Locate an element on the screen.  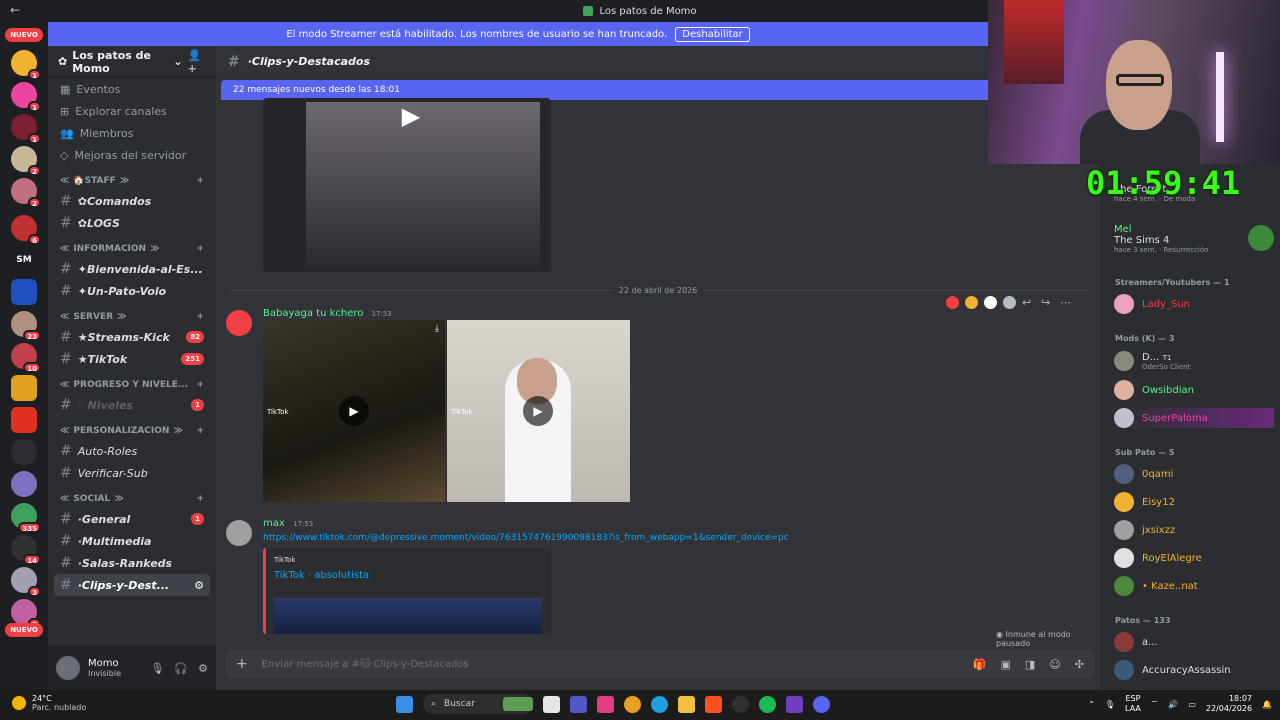
nav-miembros: 👥 Miembros is located at coordinates (132, 133).